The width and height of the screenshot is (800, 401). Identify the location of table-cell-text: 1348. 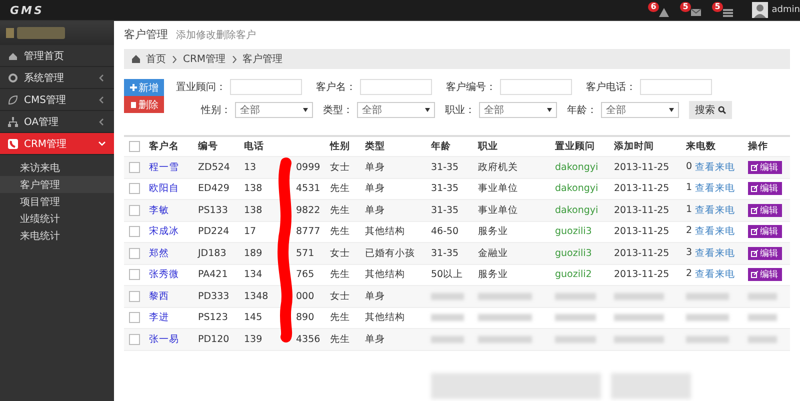
(257, 296).